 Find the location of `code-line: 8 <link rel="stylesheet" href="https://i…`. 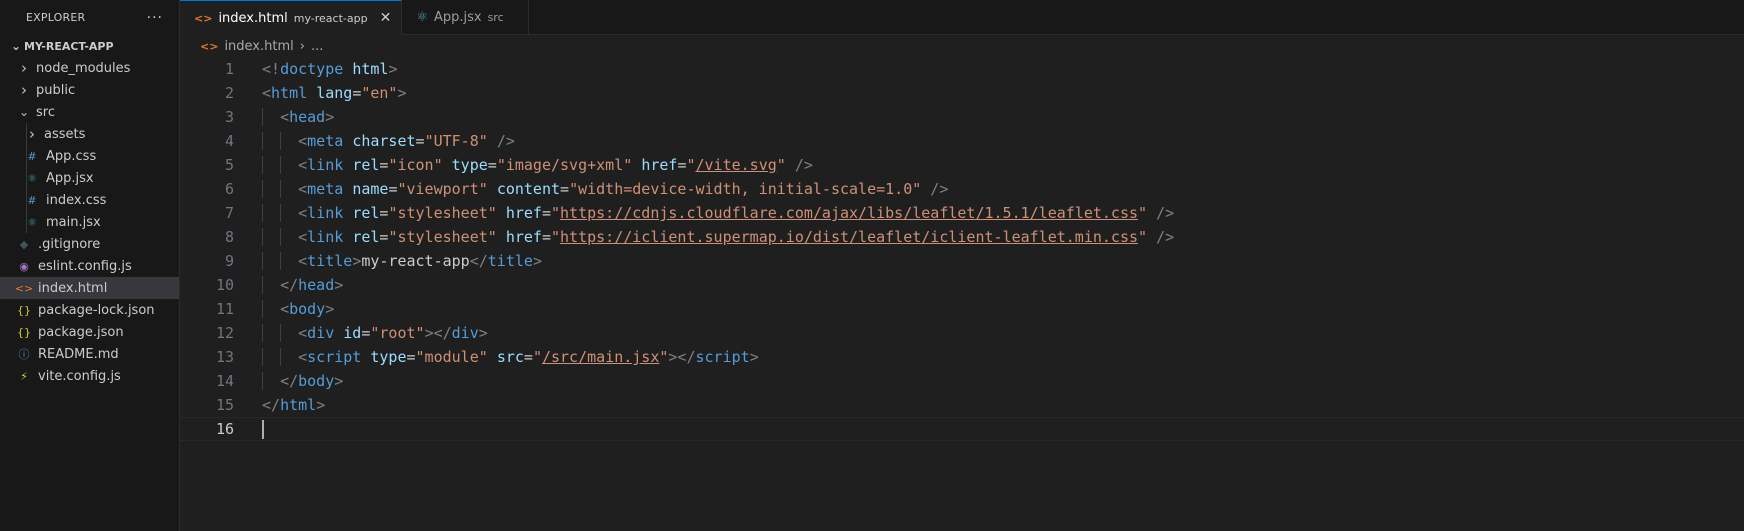

code-line: 8 <link rel="stylesheet" href="https://i… is located at coordinates (962, 237).